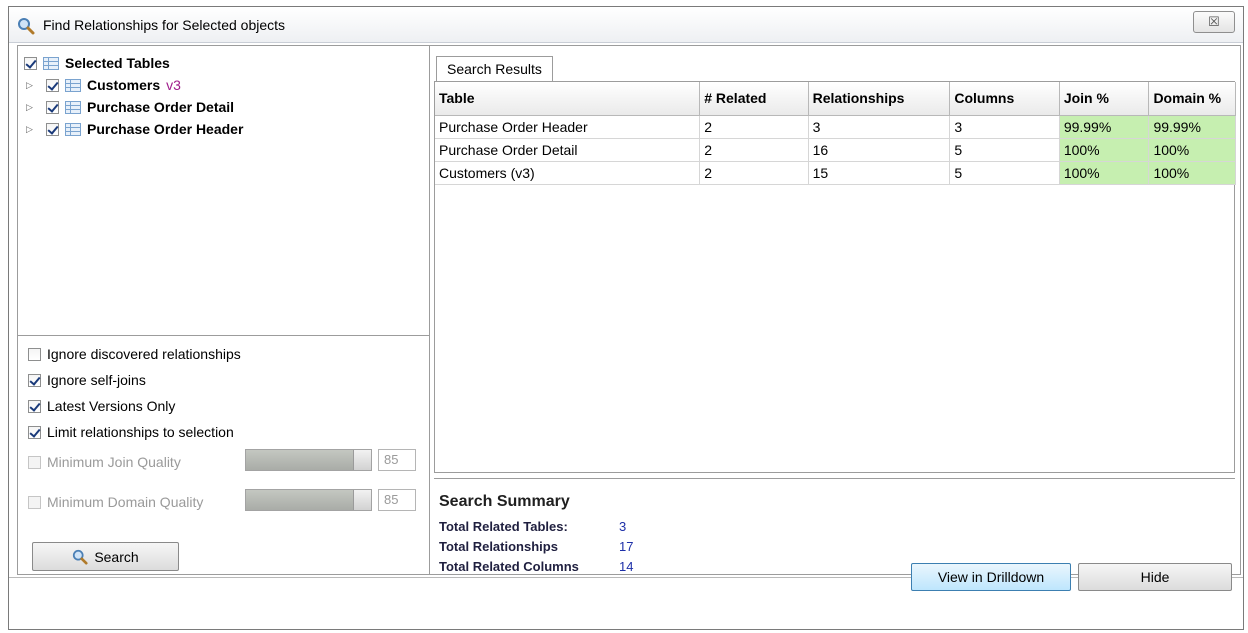 Image resolution: width=1248 pixels, height=633 pixels. What do you see at coordinates (125, 502) in the screenshot?
I see `option-label: Minimum Domain Quality` at bounding box center [125, 502].